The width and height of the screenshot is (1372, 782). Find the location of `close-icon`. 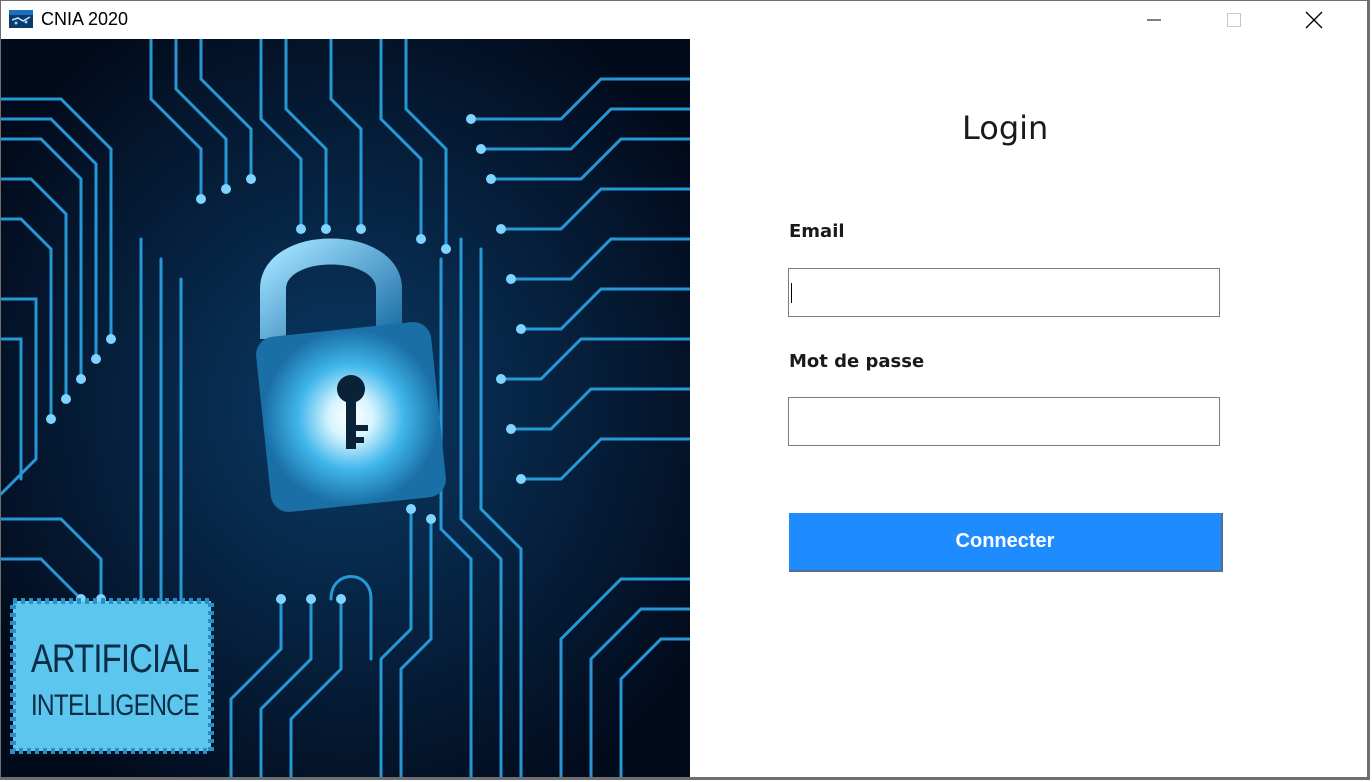

close-icon is located at coordinates (1314, 20).